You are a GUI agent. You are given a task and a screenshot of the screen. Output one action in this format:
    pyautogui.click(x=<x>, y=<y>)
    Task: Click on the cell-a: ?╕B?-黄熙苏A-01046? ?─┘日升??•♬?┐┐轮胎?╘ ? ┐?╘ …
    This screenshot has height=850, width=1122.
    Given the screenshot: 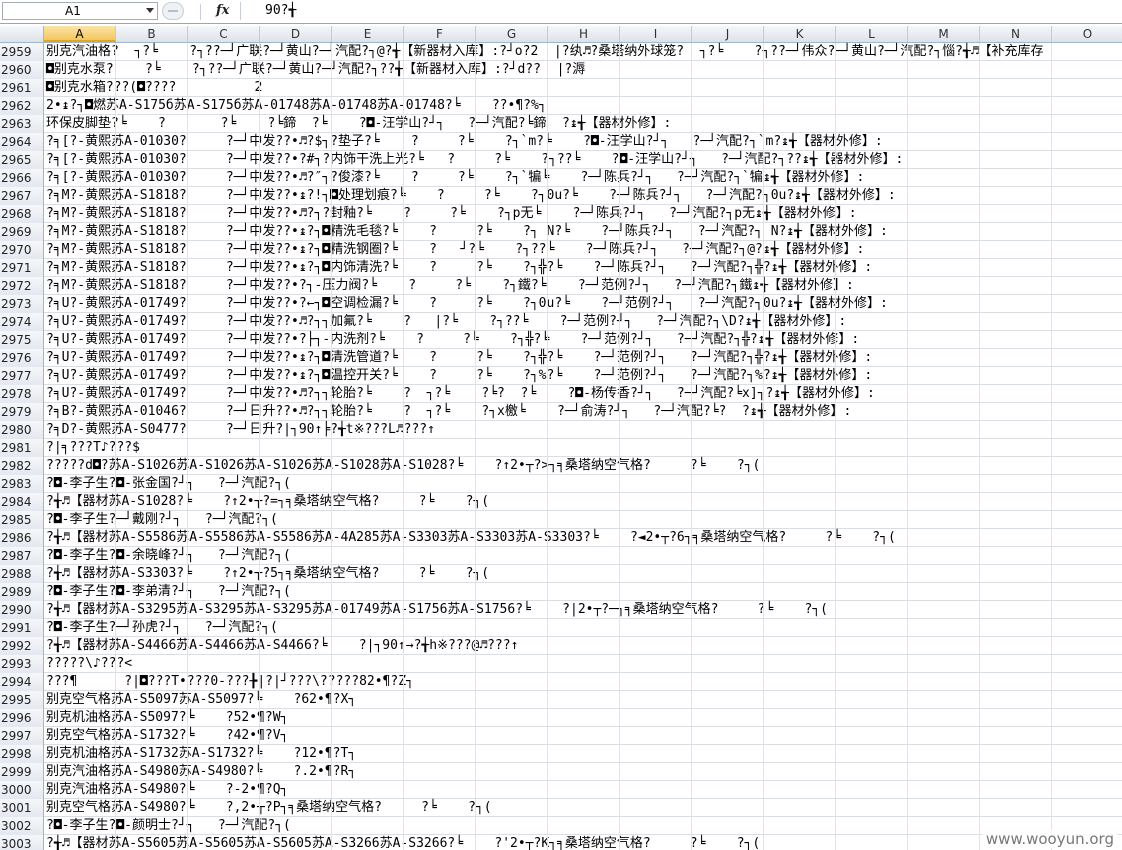 What is the action you would take?
    pyautogui.click(x=448, y=412)
    